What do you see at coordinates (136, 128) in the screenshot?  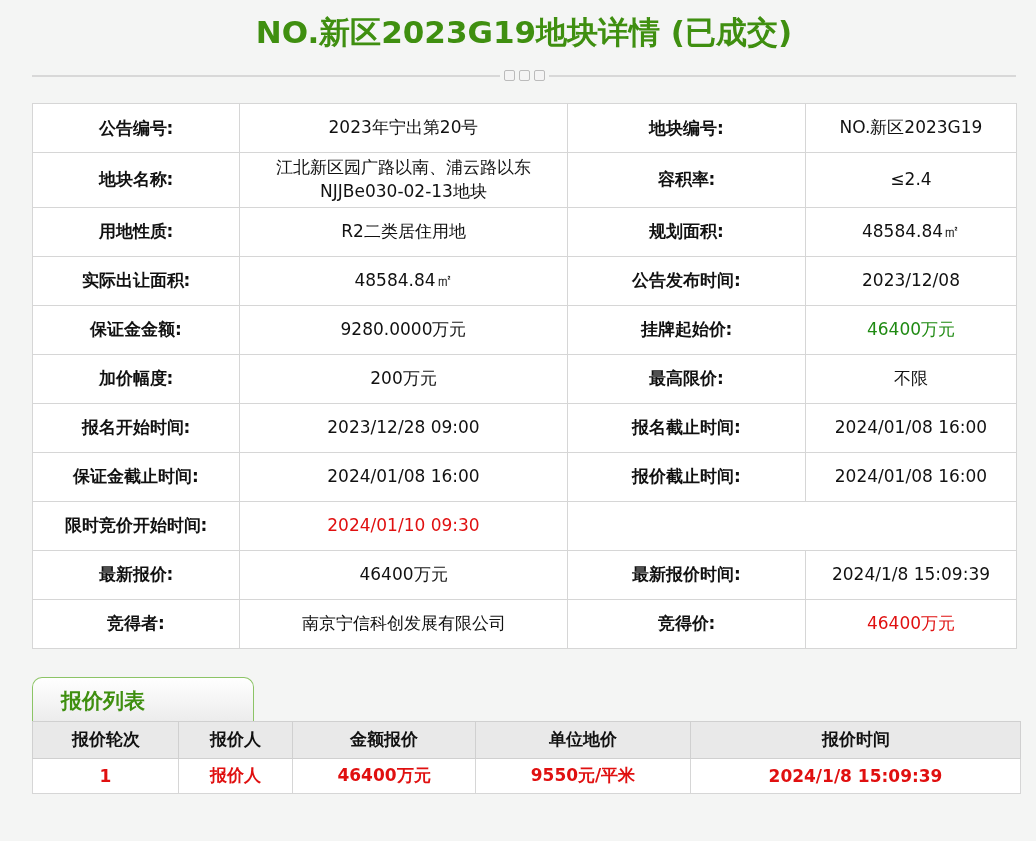 I see `field-label: 公告编号:` at bounding box center [136, 128].